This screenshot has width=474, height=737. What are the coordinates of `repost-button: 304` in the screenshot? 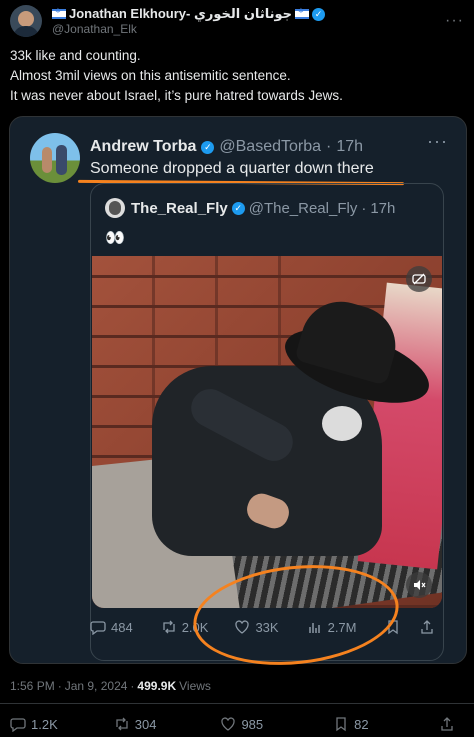 It's located at (135, 724).